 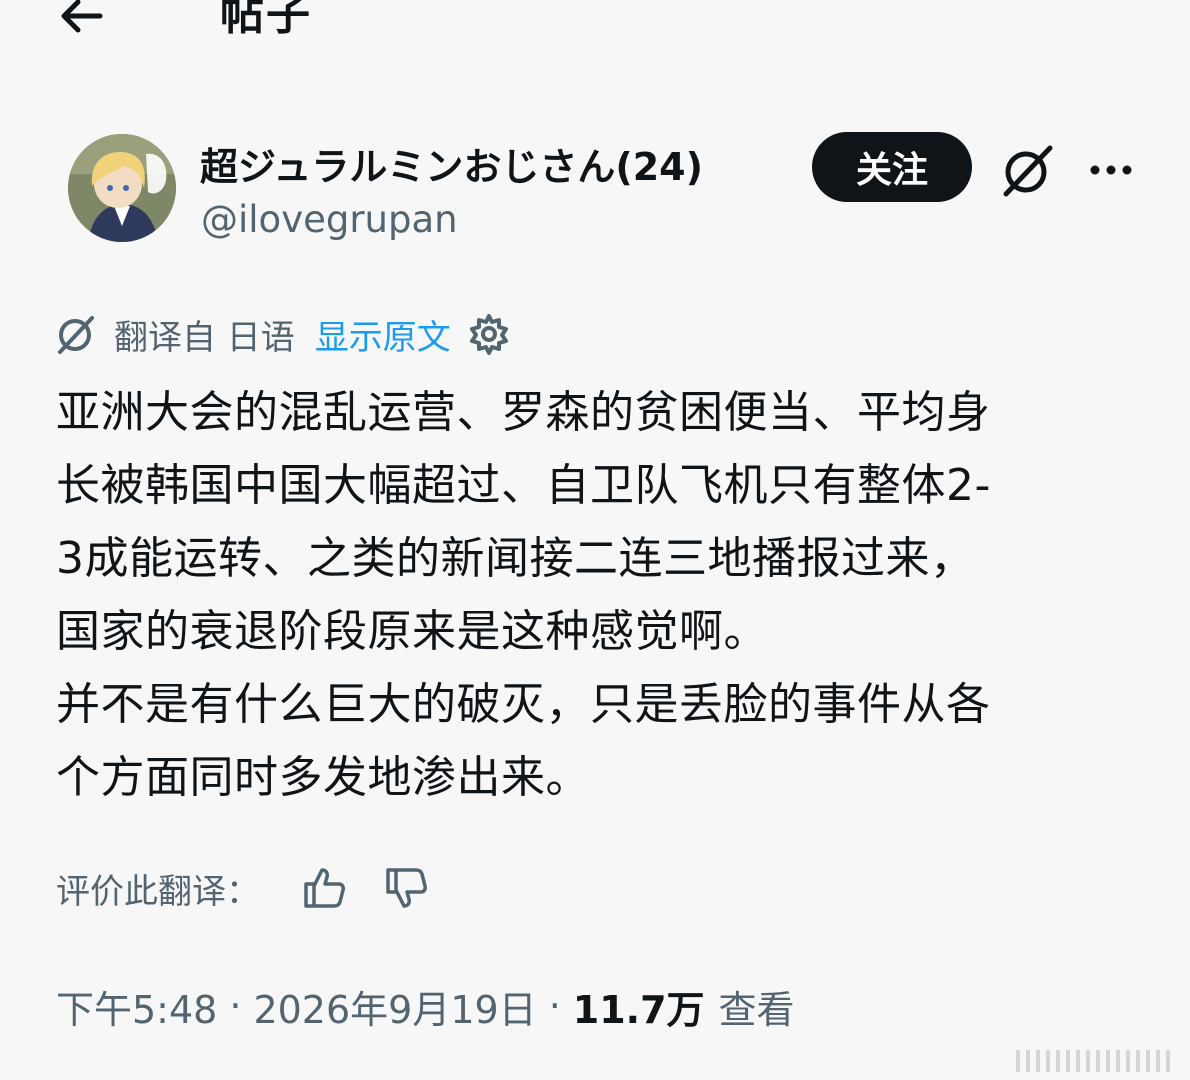 I want to click on top-bar: 帖子, so click(x=595, y=25).